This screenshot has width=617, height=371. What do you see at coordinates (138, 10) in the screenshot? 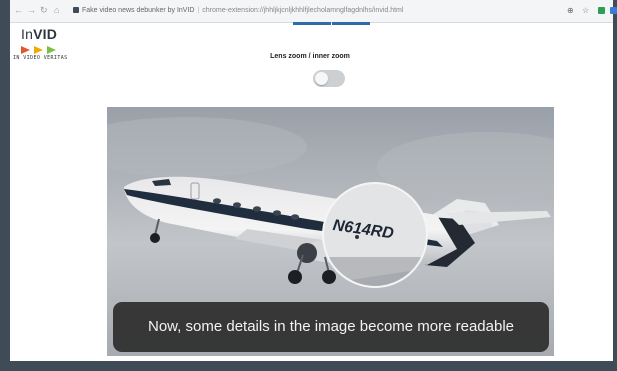
I see `page-title: Fake video news debunker by InVID` at bounding box center [138, 10].